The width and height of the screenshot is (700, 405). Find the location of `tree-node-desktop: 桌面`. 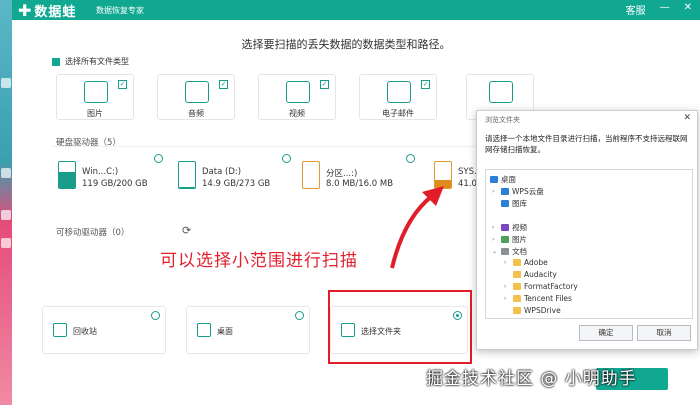

tree-node-desktop: 桌面 is located at coordinates (503, 179).